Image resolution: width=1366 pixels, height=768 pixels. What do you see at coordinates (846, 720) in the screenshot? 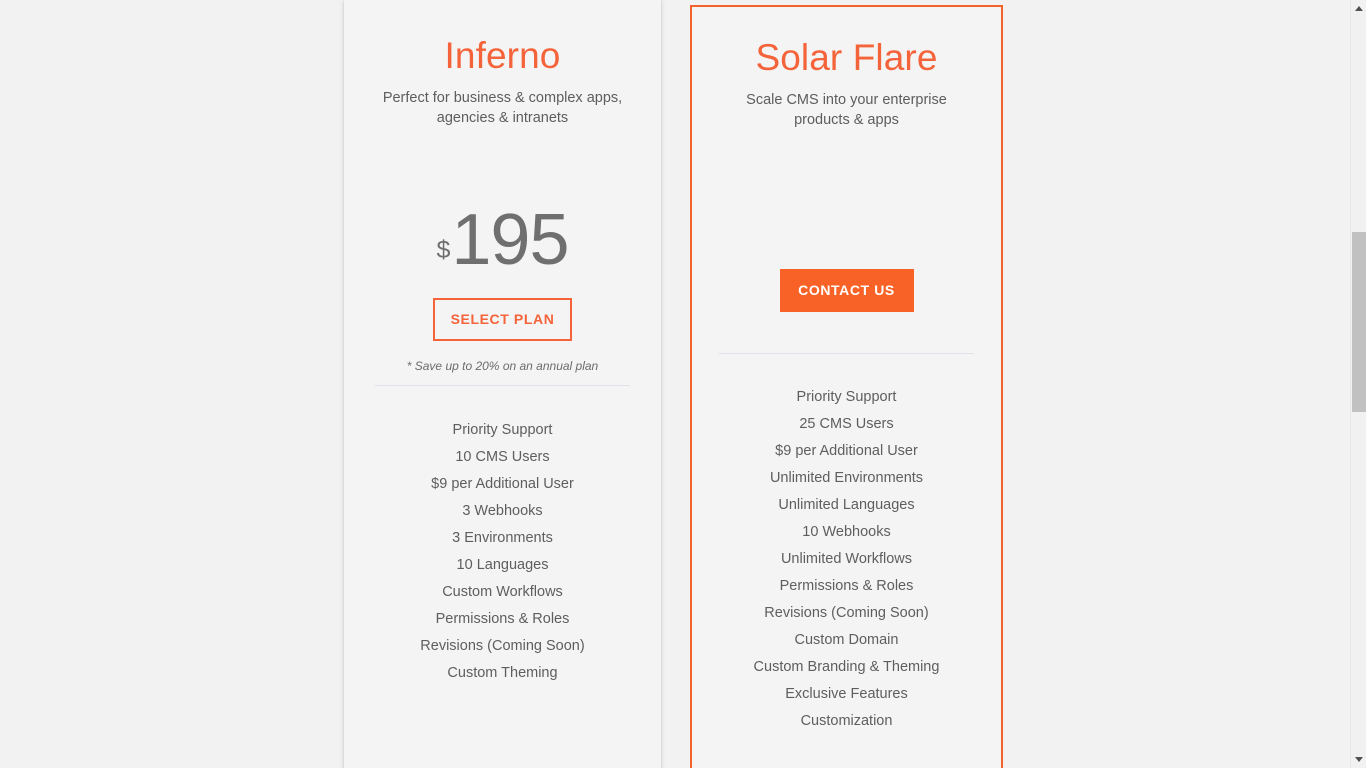
I see `list-item: Customization` at bounding box center [846, 720].